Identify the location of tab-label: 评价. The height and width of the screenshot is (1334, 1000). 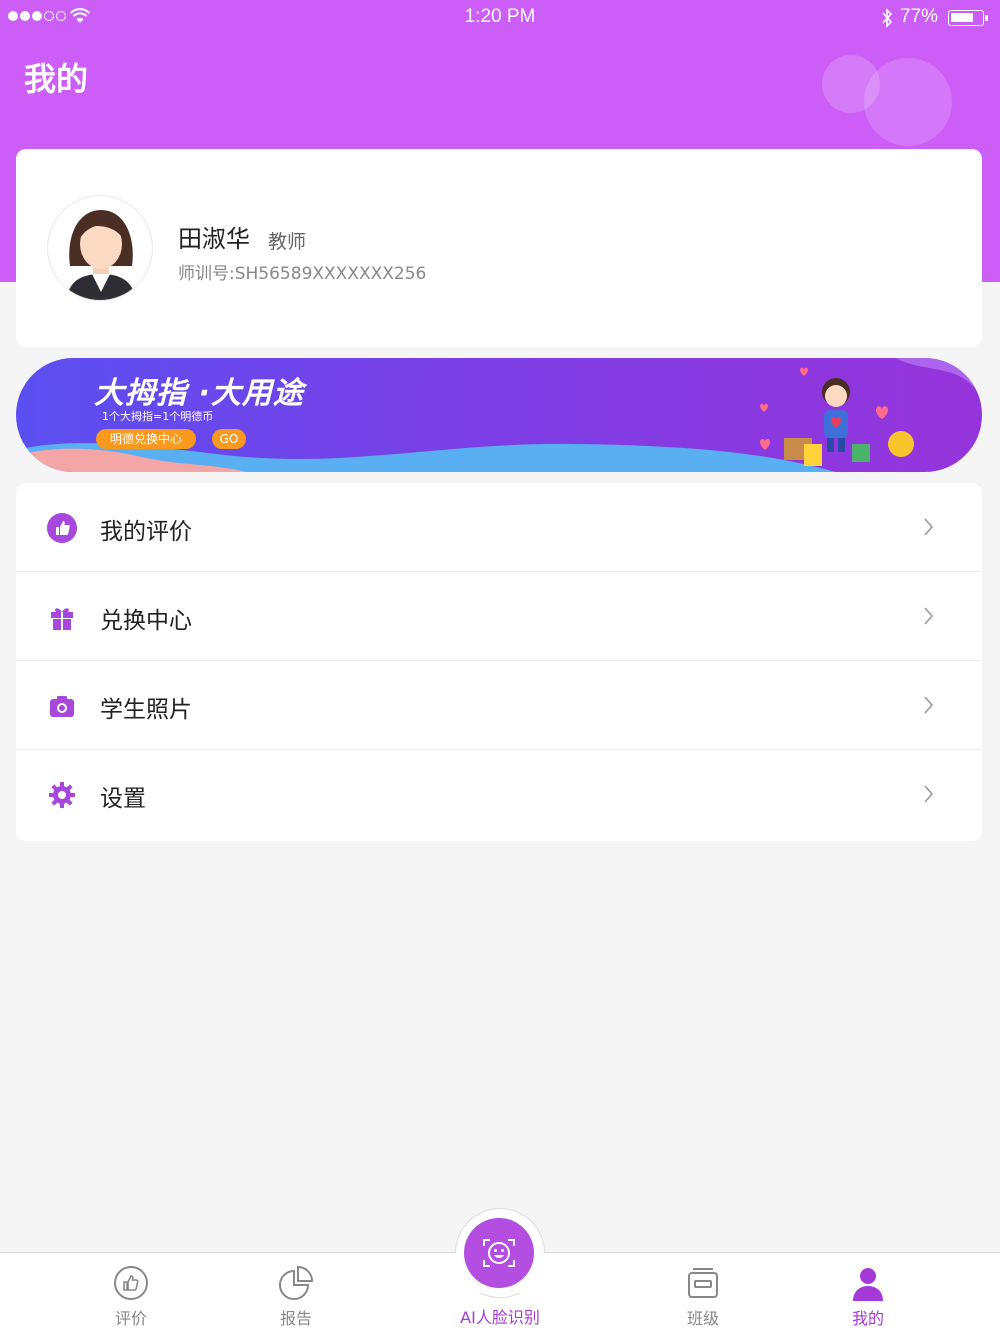
(130, 1318).